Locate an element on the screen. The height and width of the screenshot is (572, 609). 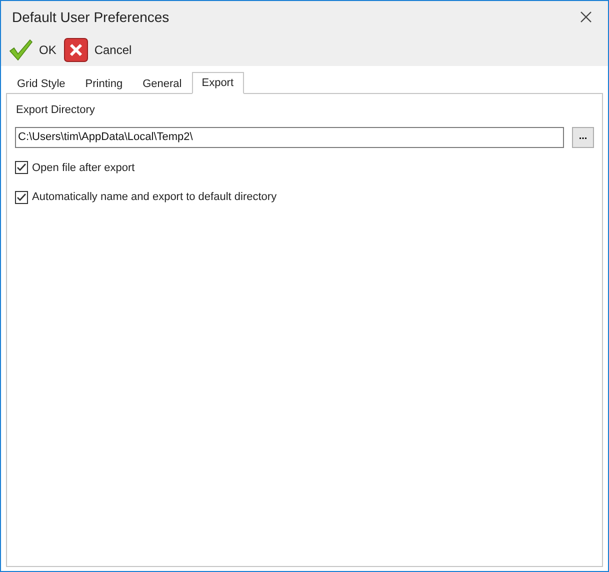
tab: General is located at coordinates (162, 84).